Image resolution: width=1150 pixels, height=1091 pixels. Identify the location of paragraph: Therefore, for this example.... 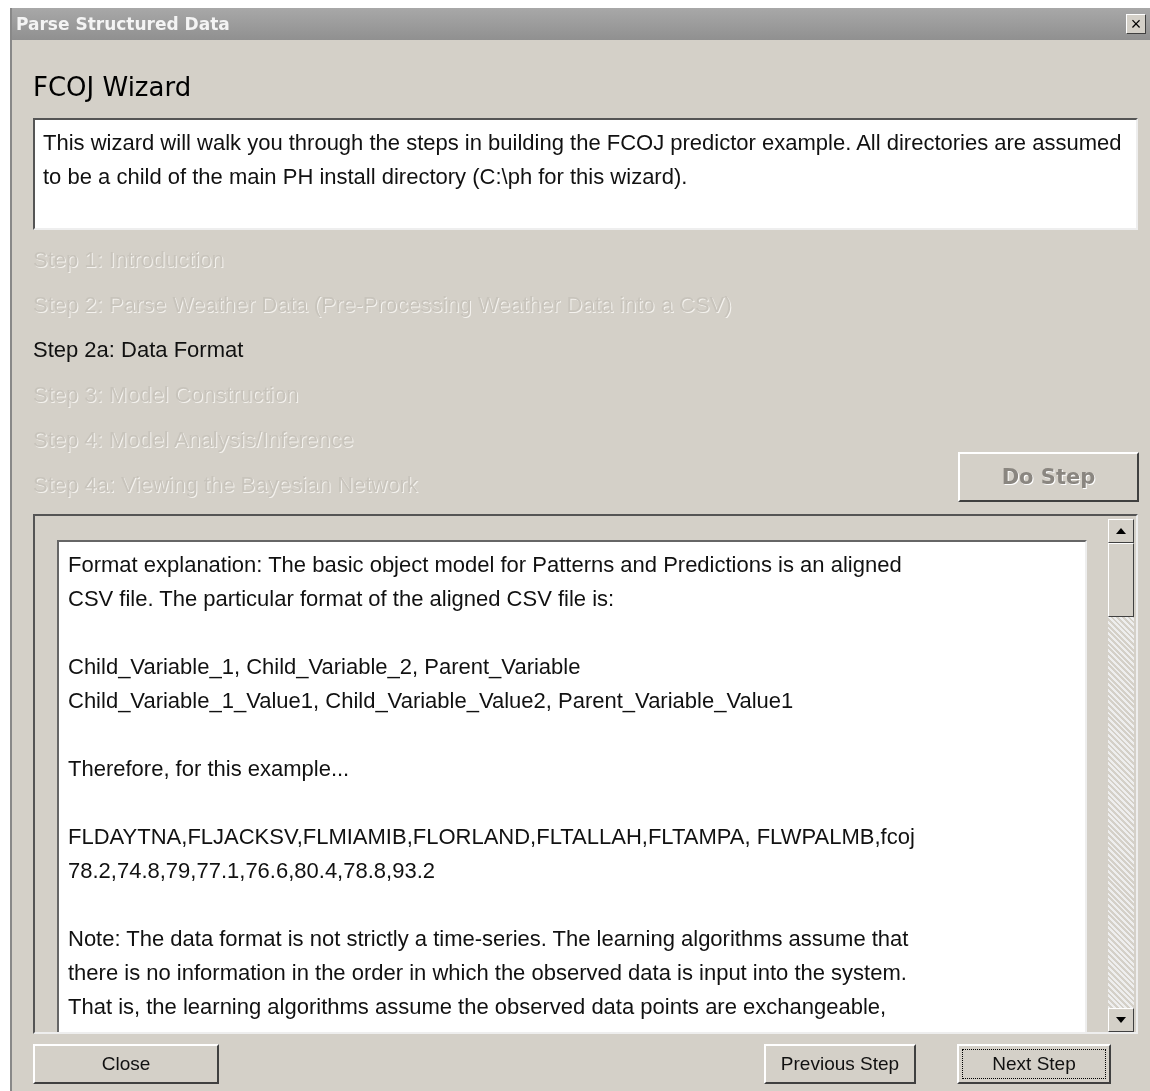
(209, 769).